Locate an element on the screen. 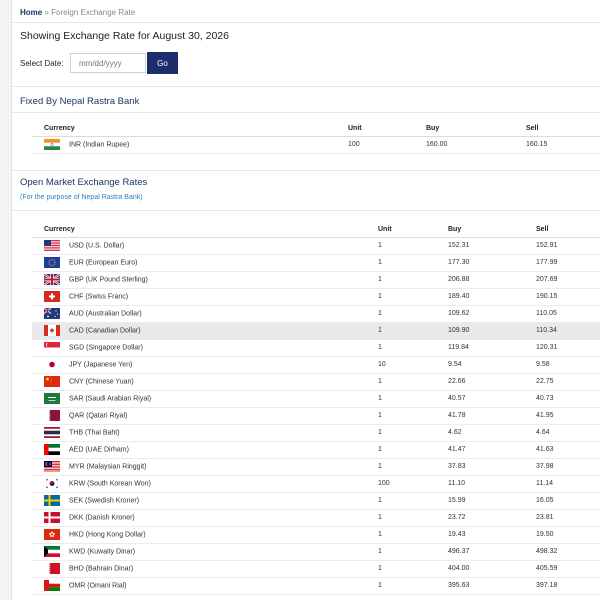  currency-cell: CHF (Swiss Franc) is located at coordinates (205, 297).